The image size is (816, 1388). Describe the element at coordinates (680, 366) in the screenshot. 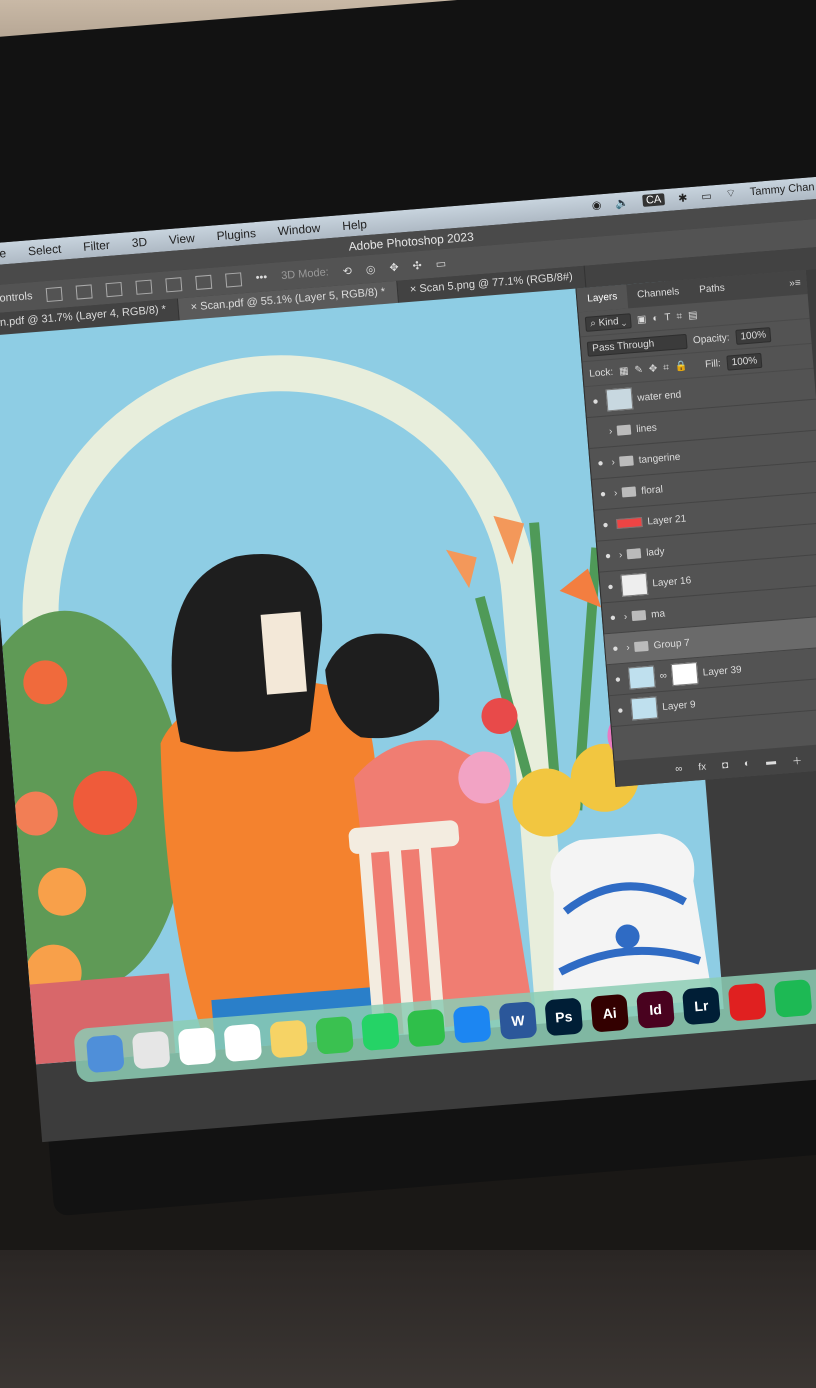

I see `lock-all-icon: 🔒` at that location.